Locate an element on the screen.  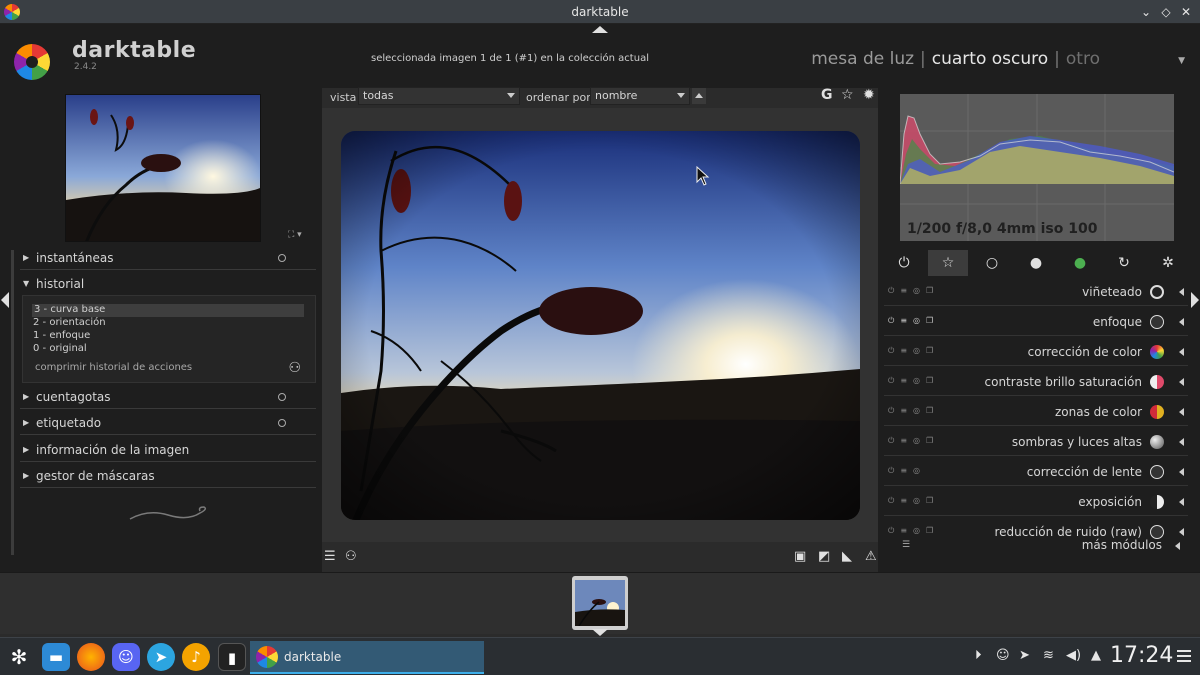
module-lens-correction: ⏻≡◎ corrección de lente is located at coordinates (1036, 472).